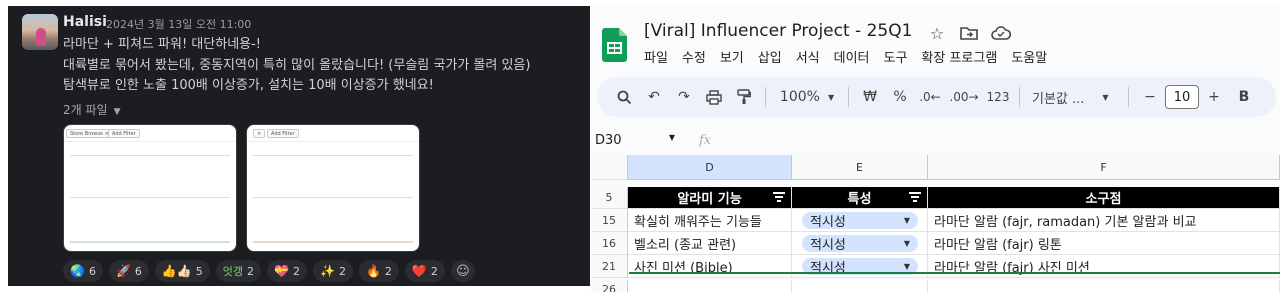 The width and height of the screenshot is (1280, 292). I want to click on row-number: 26, so click(609, 286).